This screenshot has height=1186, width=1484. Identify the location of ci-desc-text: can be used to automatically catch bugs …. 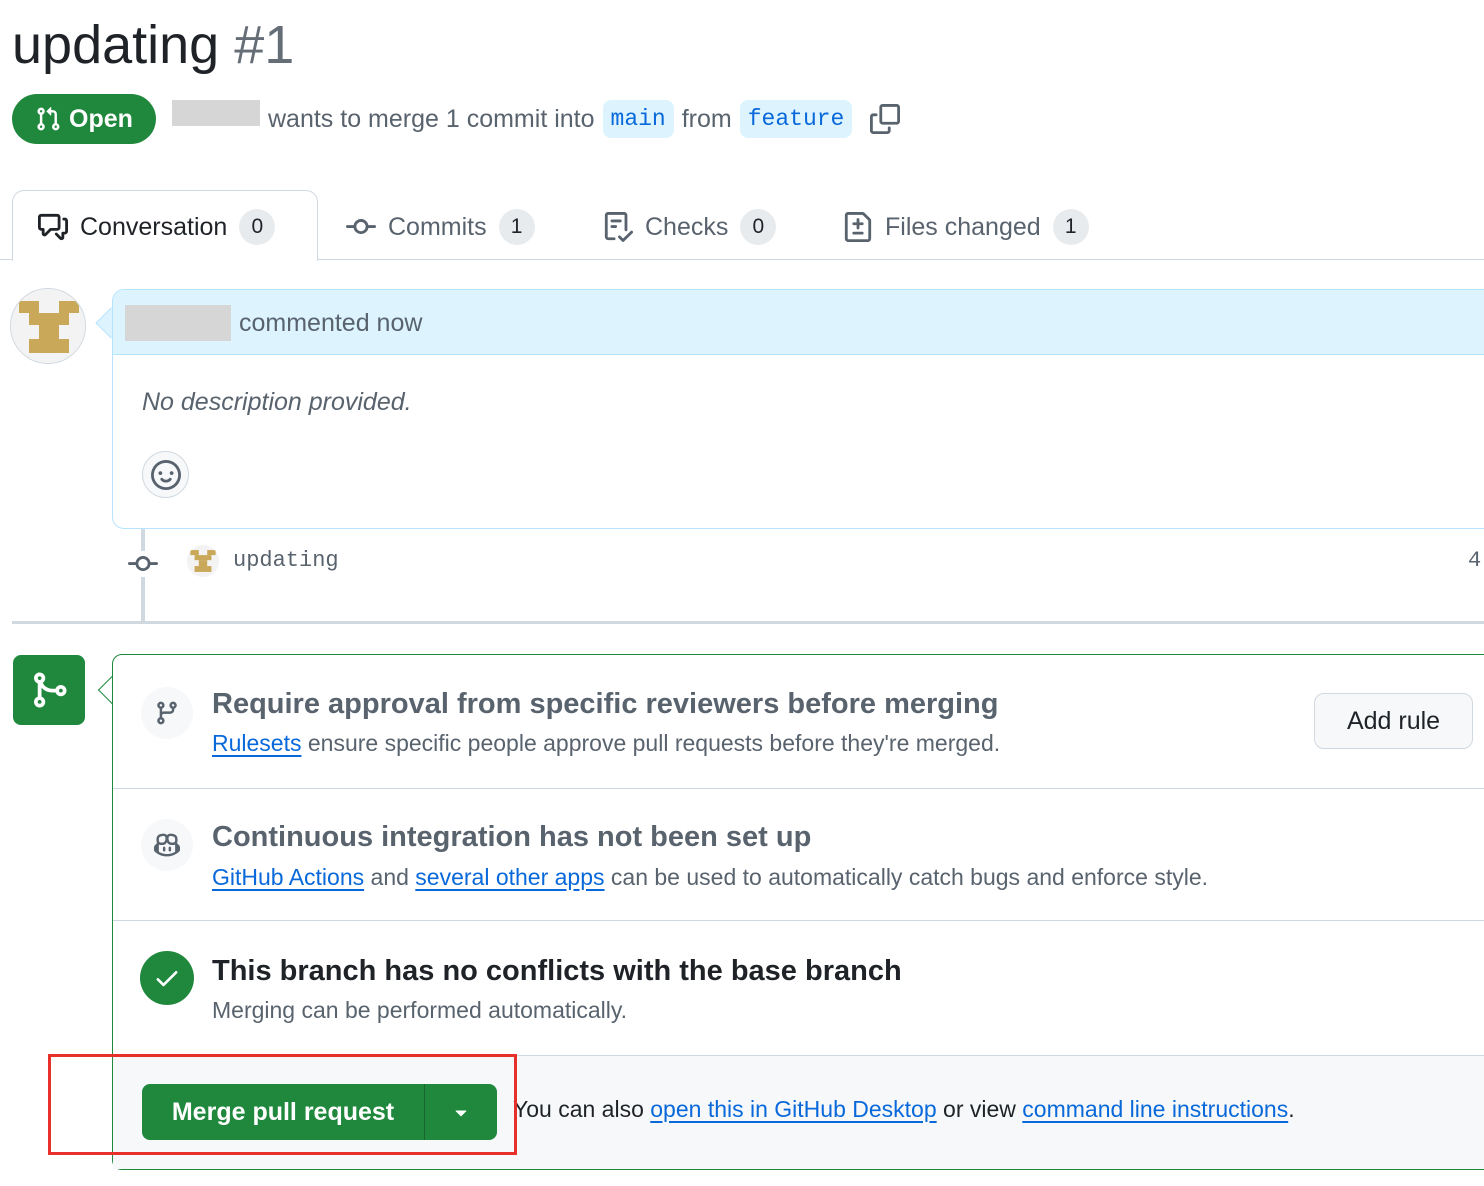
(909, 877).